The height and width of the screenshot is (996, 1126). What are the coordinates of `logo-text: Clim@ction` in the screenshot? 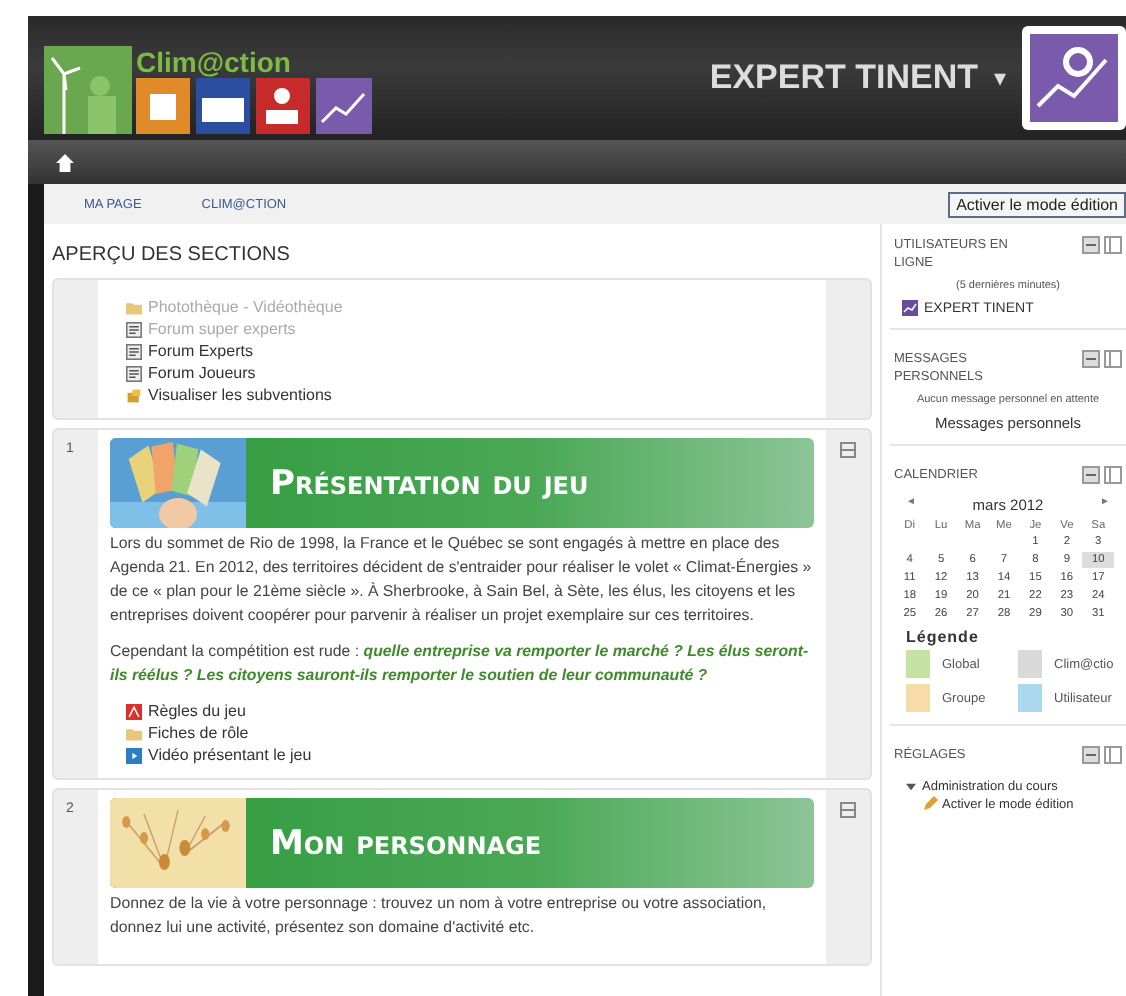 It's located at (214, 62).